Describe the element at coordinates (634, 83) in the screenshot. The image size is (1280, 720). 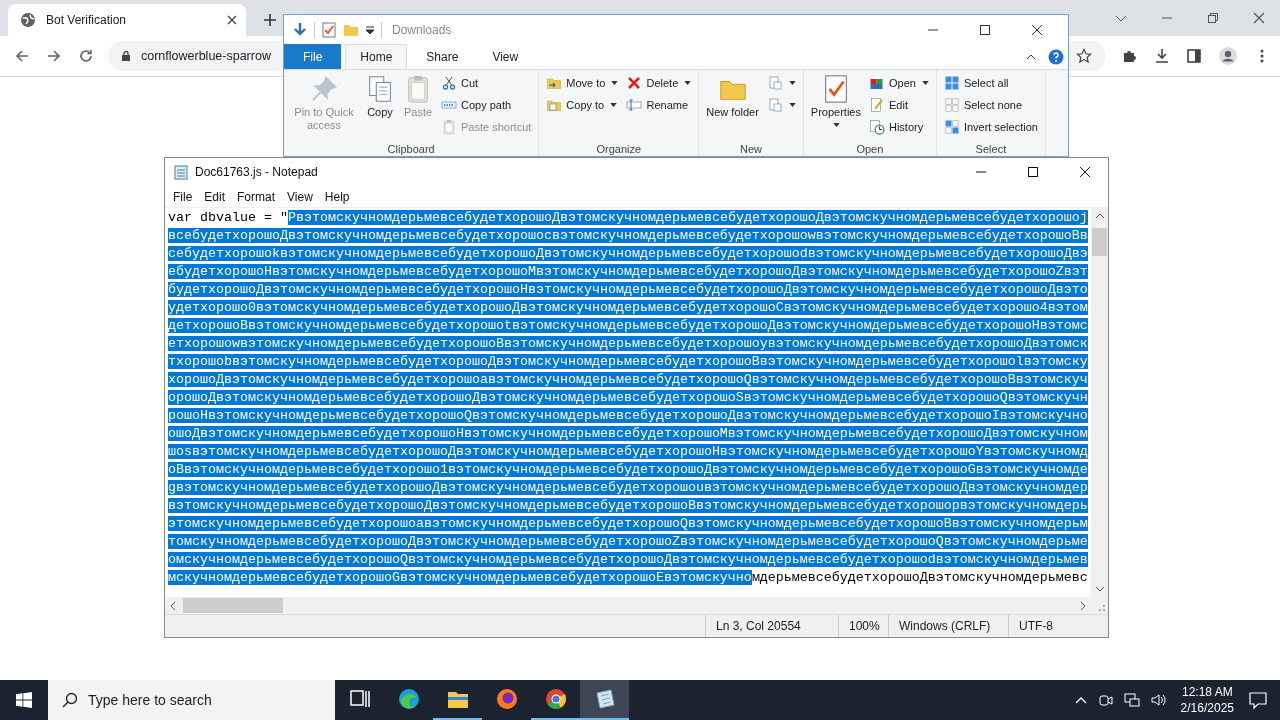
I see `delete-icon` at that location.